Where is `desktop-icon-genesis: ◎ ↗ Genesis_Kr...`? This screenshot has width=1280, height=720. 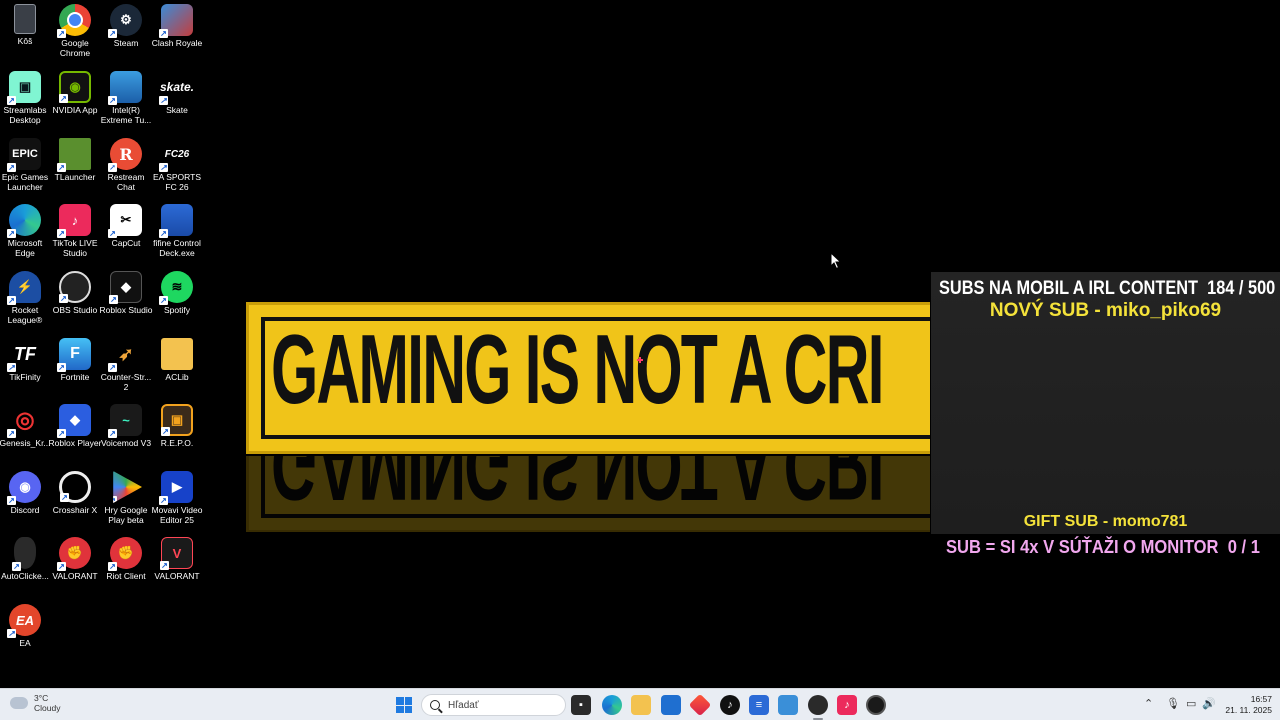
desktop-icon-genesis: ◎ ↗ Genesis_Kr... is located at coordinates (25, 426).